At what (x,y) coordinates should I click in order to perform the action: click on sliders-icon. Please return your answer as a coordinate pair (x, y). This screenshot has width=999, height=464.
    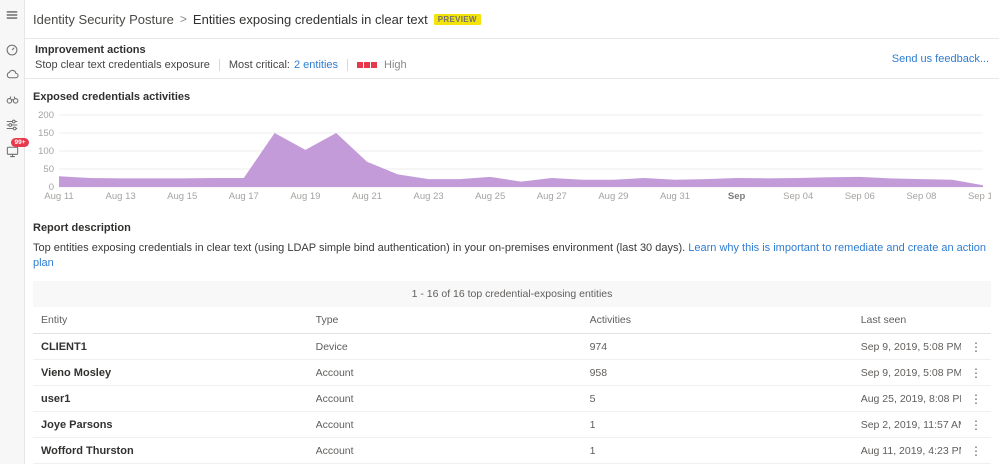
    Looking at the image, I should click on (12, 124).